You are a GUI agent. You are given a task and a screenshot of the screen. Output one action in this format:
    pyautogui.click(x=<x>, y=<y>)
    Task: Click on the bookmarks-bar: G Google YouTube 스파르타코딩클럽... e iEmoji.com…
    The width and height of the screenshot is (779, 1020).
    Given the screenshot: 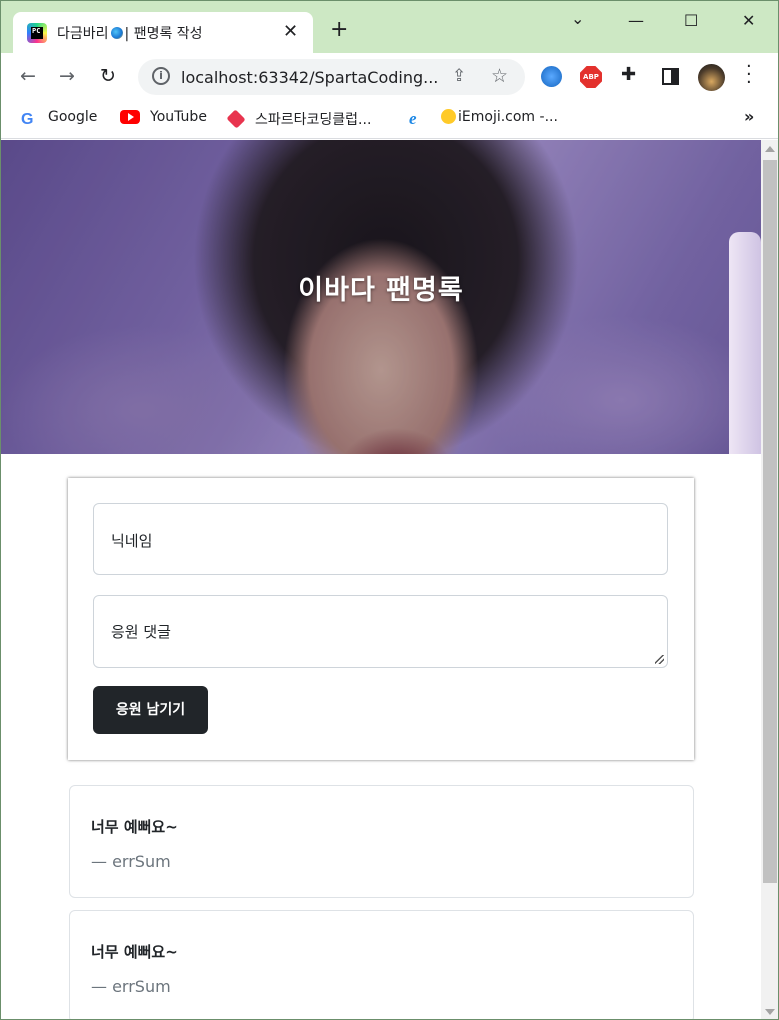 What is the action you would take?
    pyautogui.click(x=389, y=120)
    